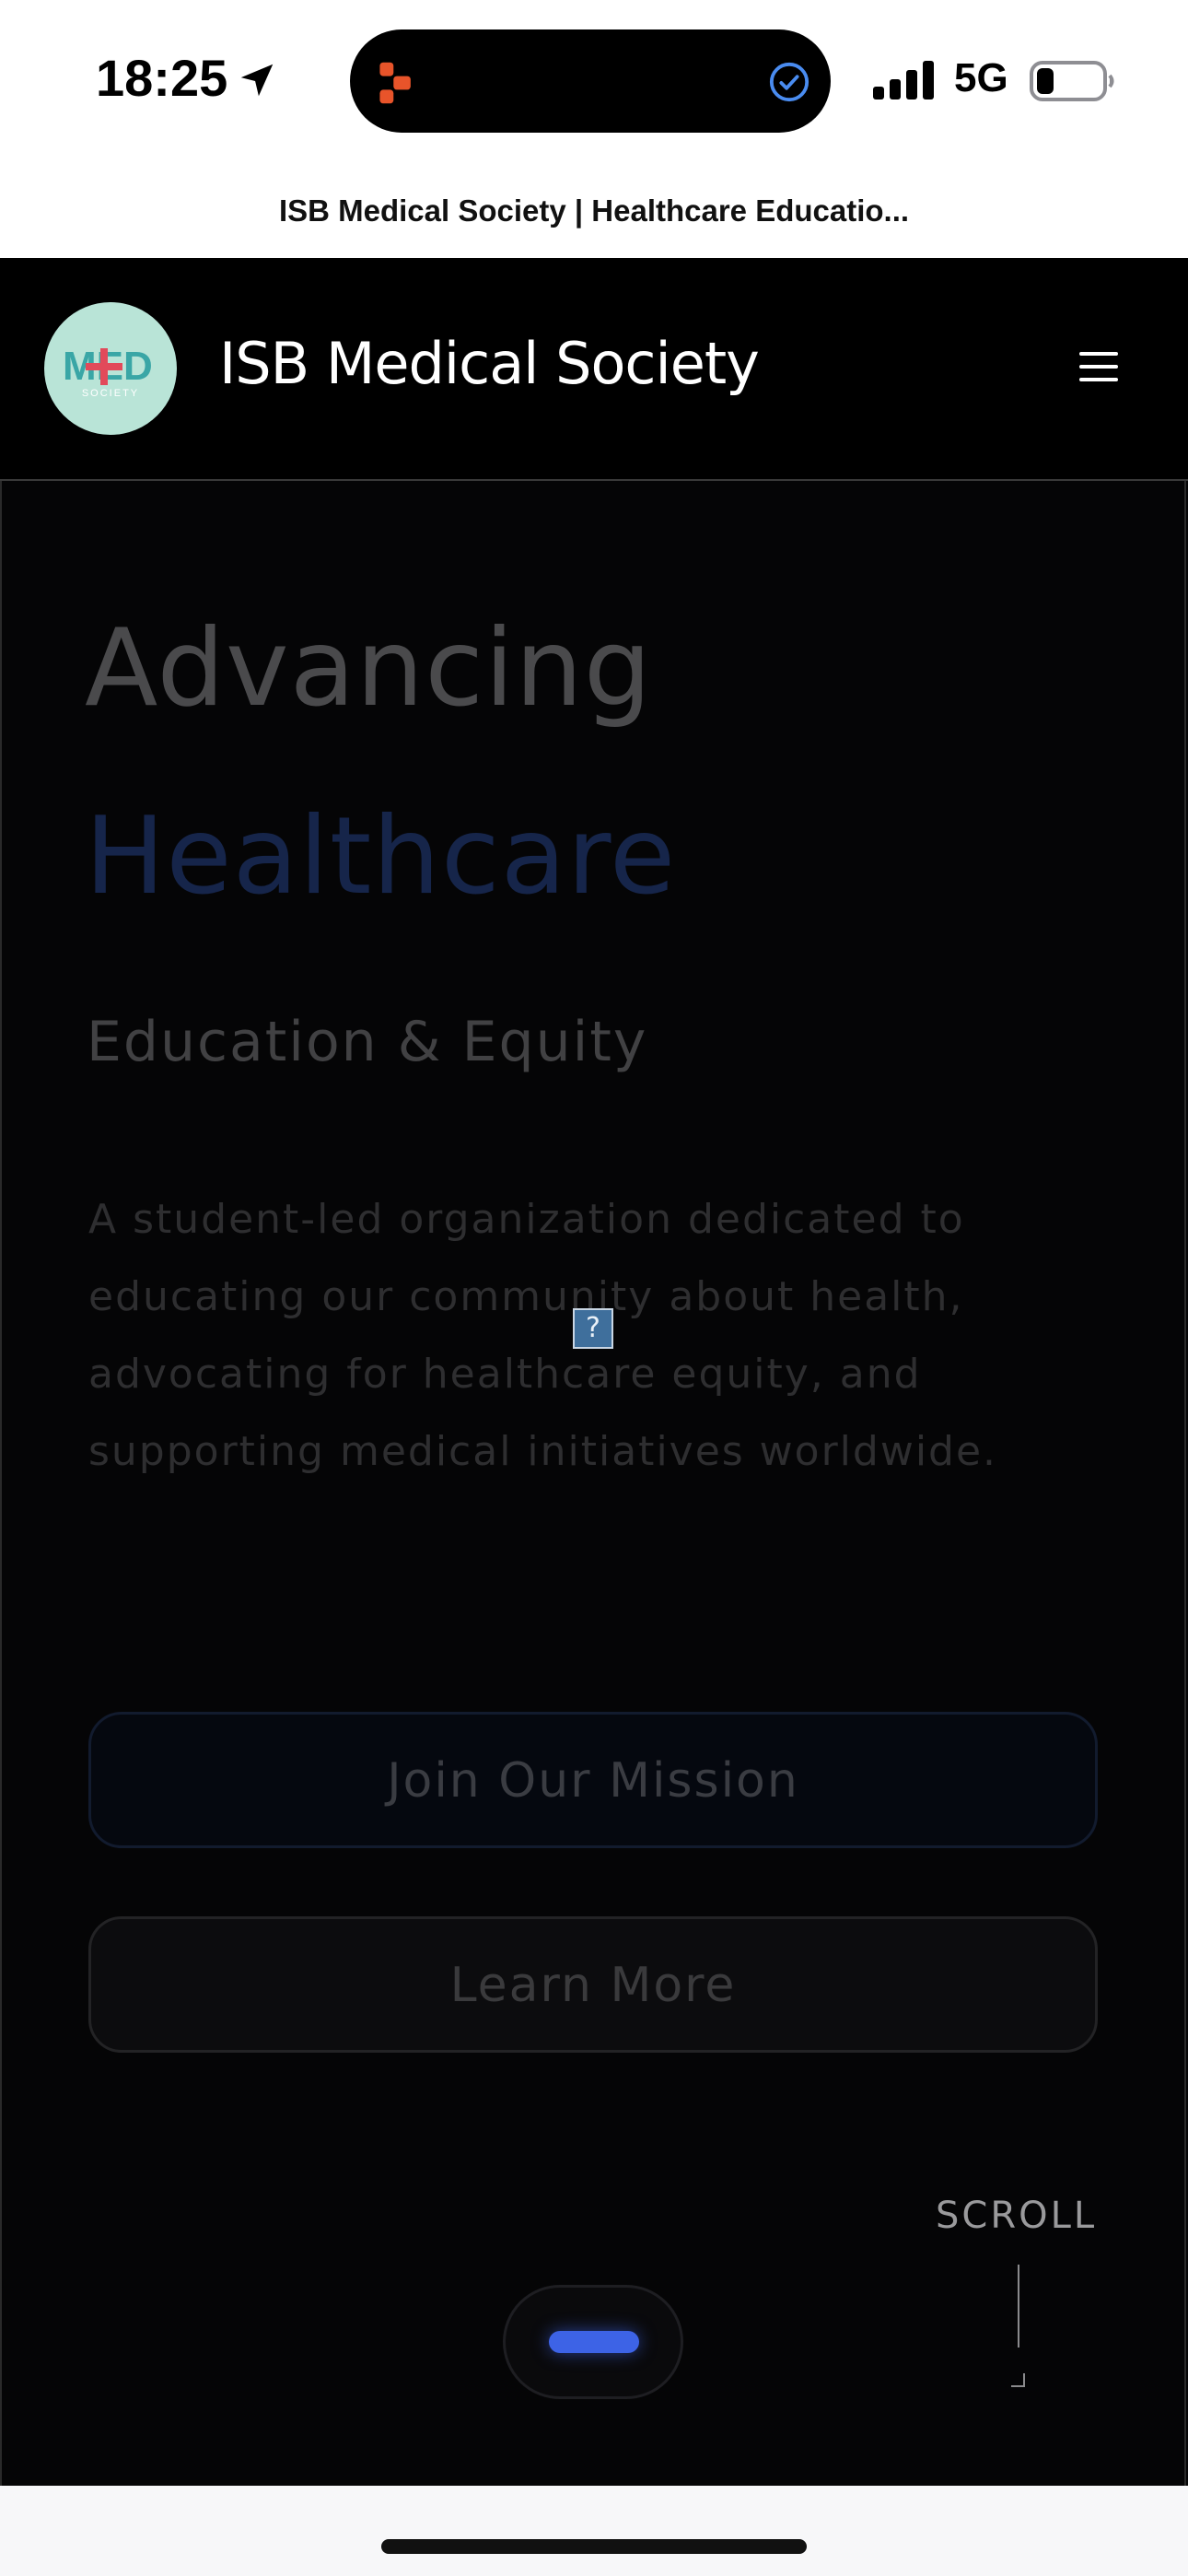 This screenshot has height=2576, width=1188. I want to click on scroll-label: SCROLL, so click(1017, 2216).